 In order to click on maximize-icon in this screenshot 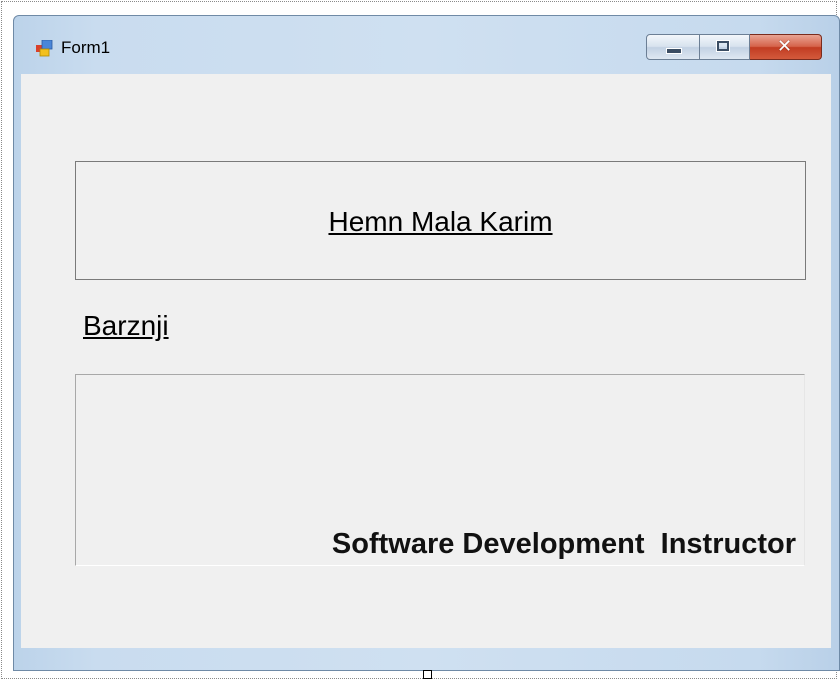, I will do `click(723, 46)`.